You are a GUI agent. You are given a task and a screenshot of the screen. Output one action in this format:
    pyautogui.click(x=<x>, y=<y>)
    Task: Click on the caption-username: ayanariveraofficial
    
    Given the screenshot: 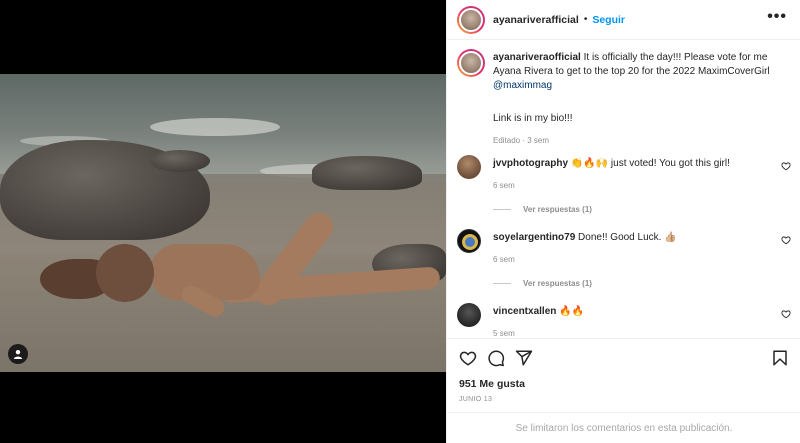 What is the action you would take?
    pyautogui.click(x=537, y=57)
    